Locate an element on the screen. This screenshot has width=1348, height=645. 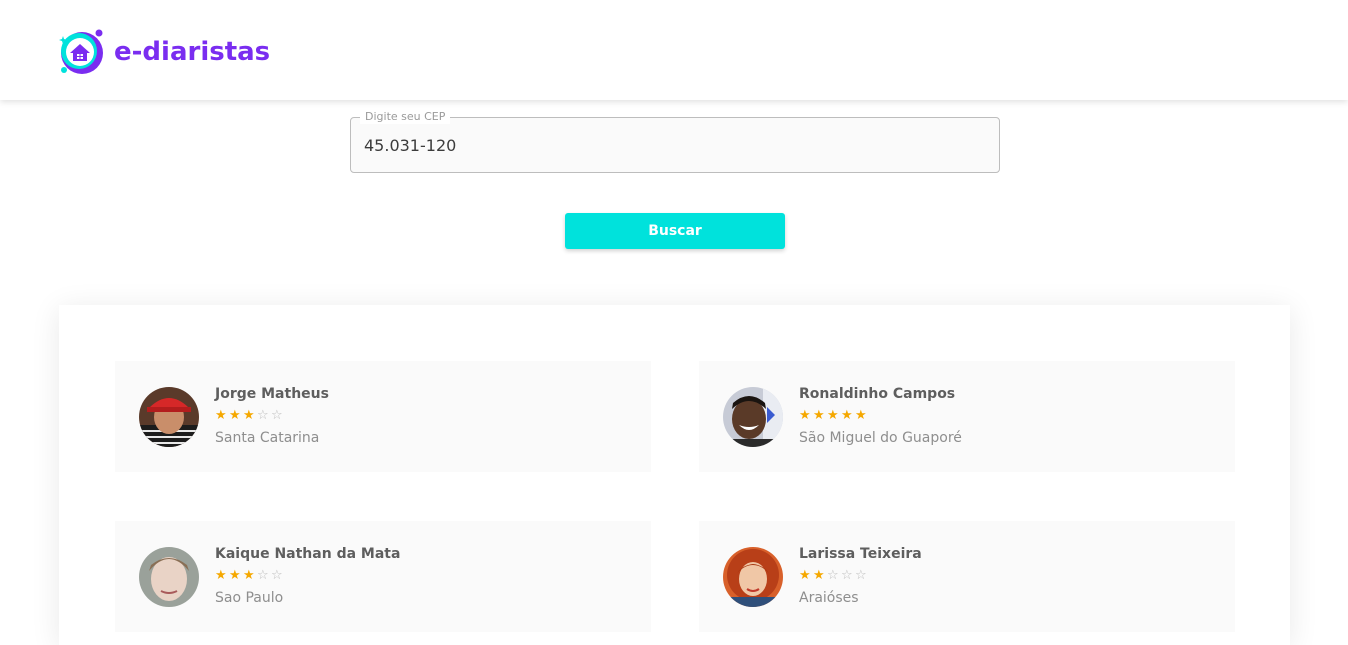
card-name: Ronaldinho Campos is located at coordinates (877, 394).